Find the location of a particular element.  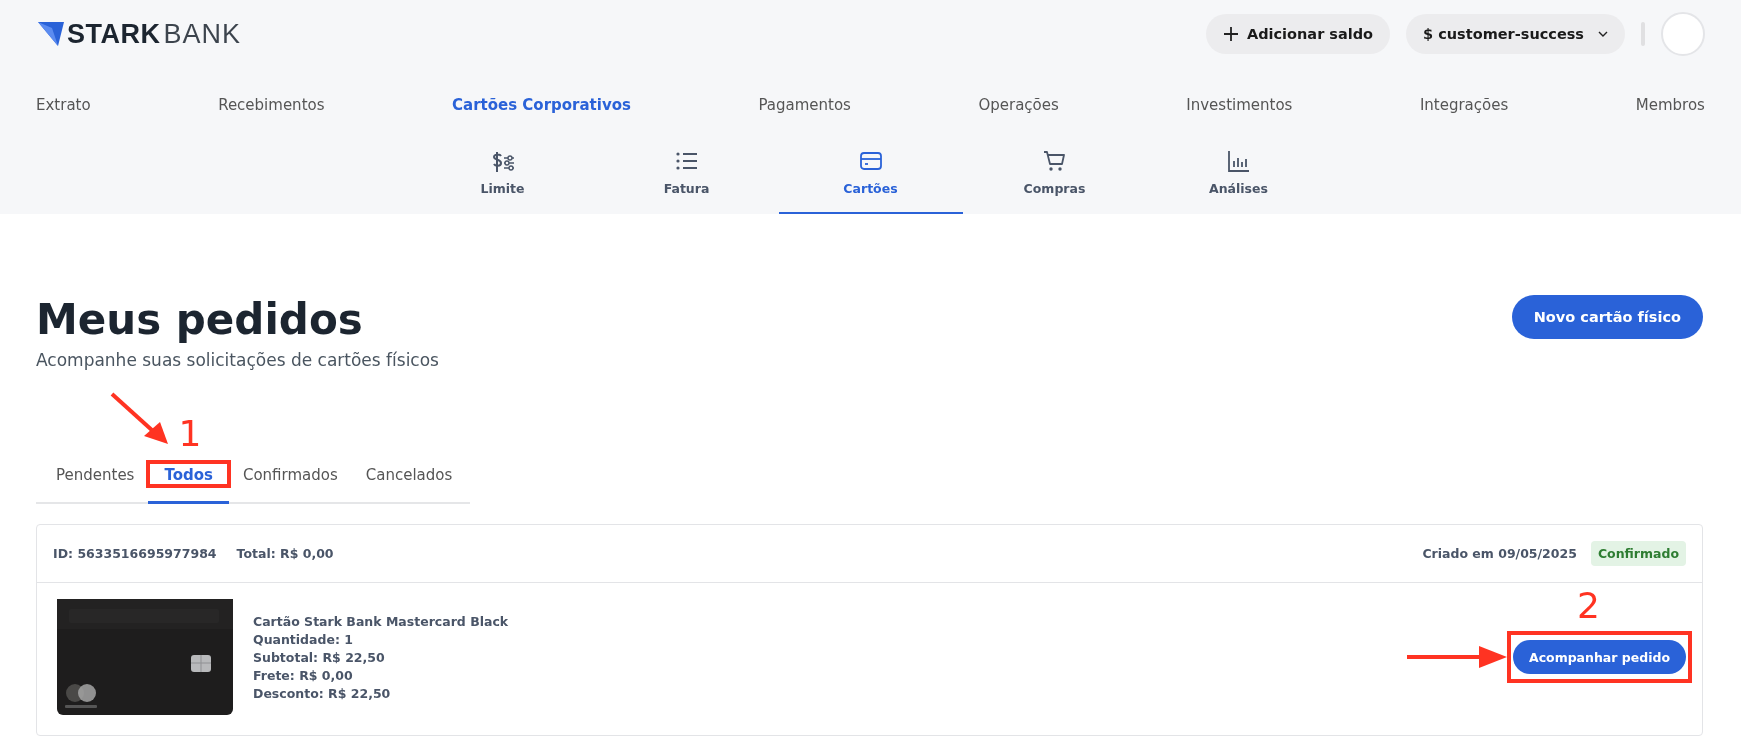

account-dropdown: $ customer-success is located at coordinates (1515, 34).